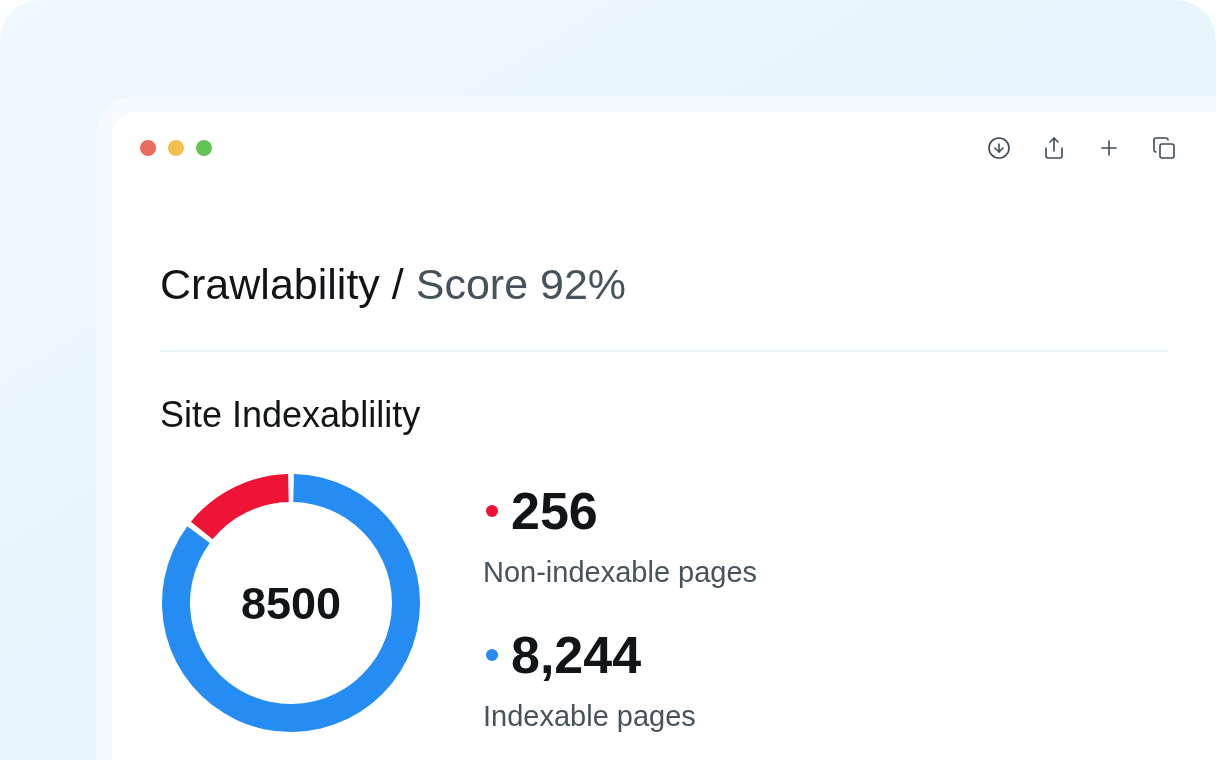  I want to click on download-icon, so click(999, 148).